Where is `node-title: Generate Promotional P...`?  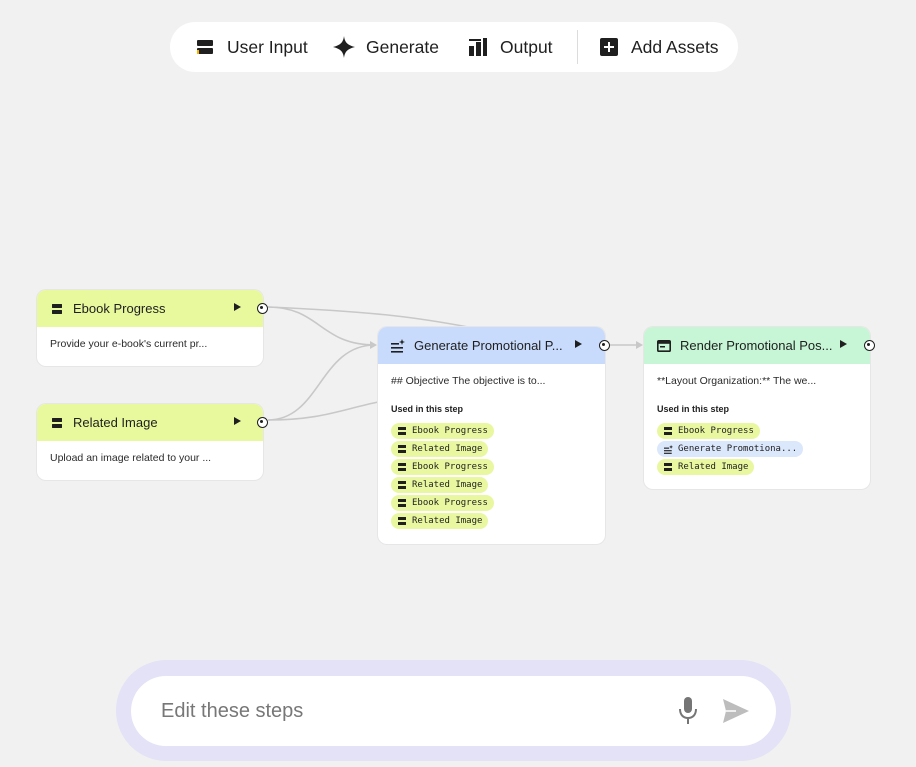
node-title: Generate Promotional P... is located at coordinates (488, 345).